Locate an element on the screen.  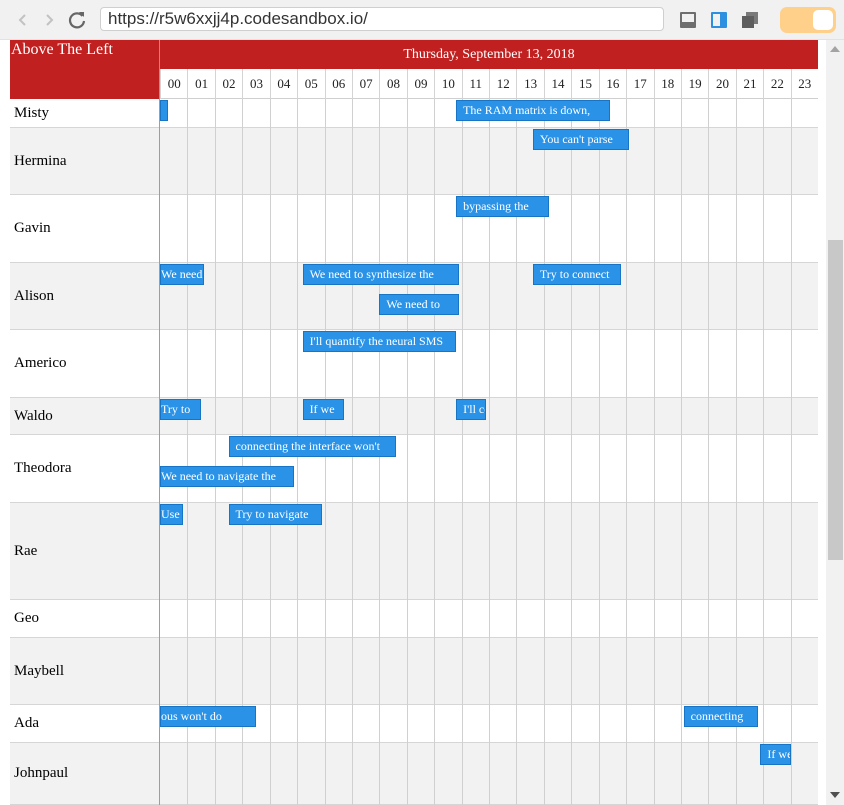
resource-name: Hermina is located at coordinates (40, 160).